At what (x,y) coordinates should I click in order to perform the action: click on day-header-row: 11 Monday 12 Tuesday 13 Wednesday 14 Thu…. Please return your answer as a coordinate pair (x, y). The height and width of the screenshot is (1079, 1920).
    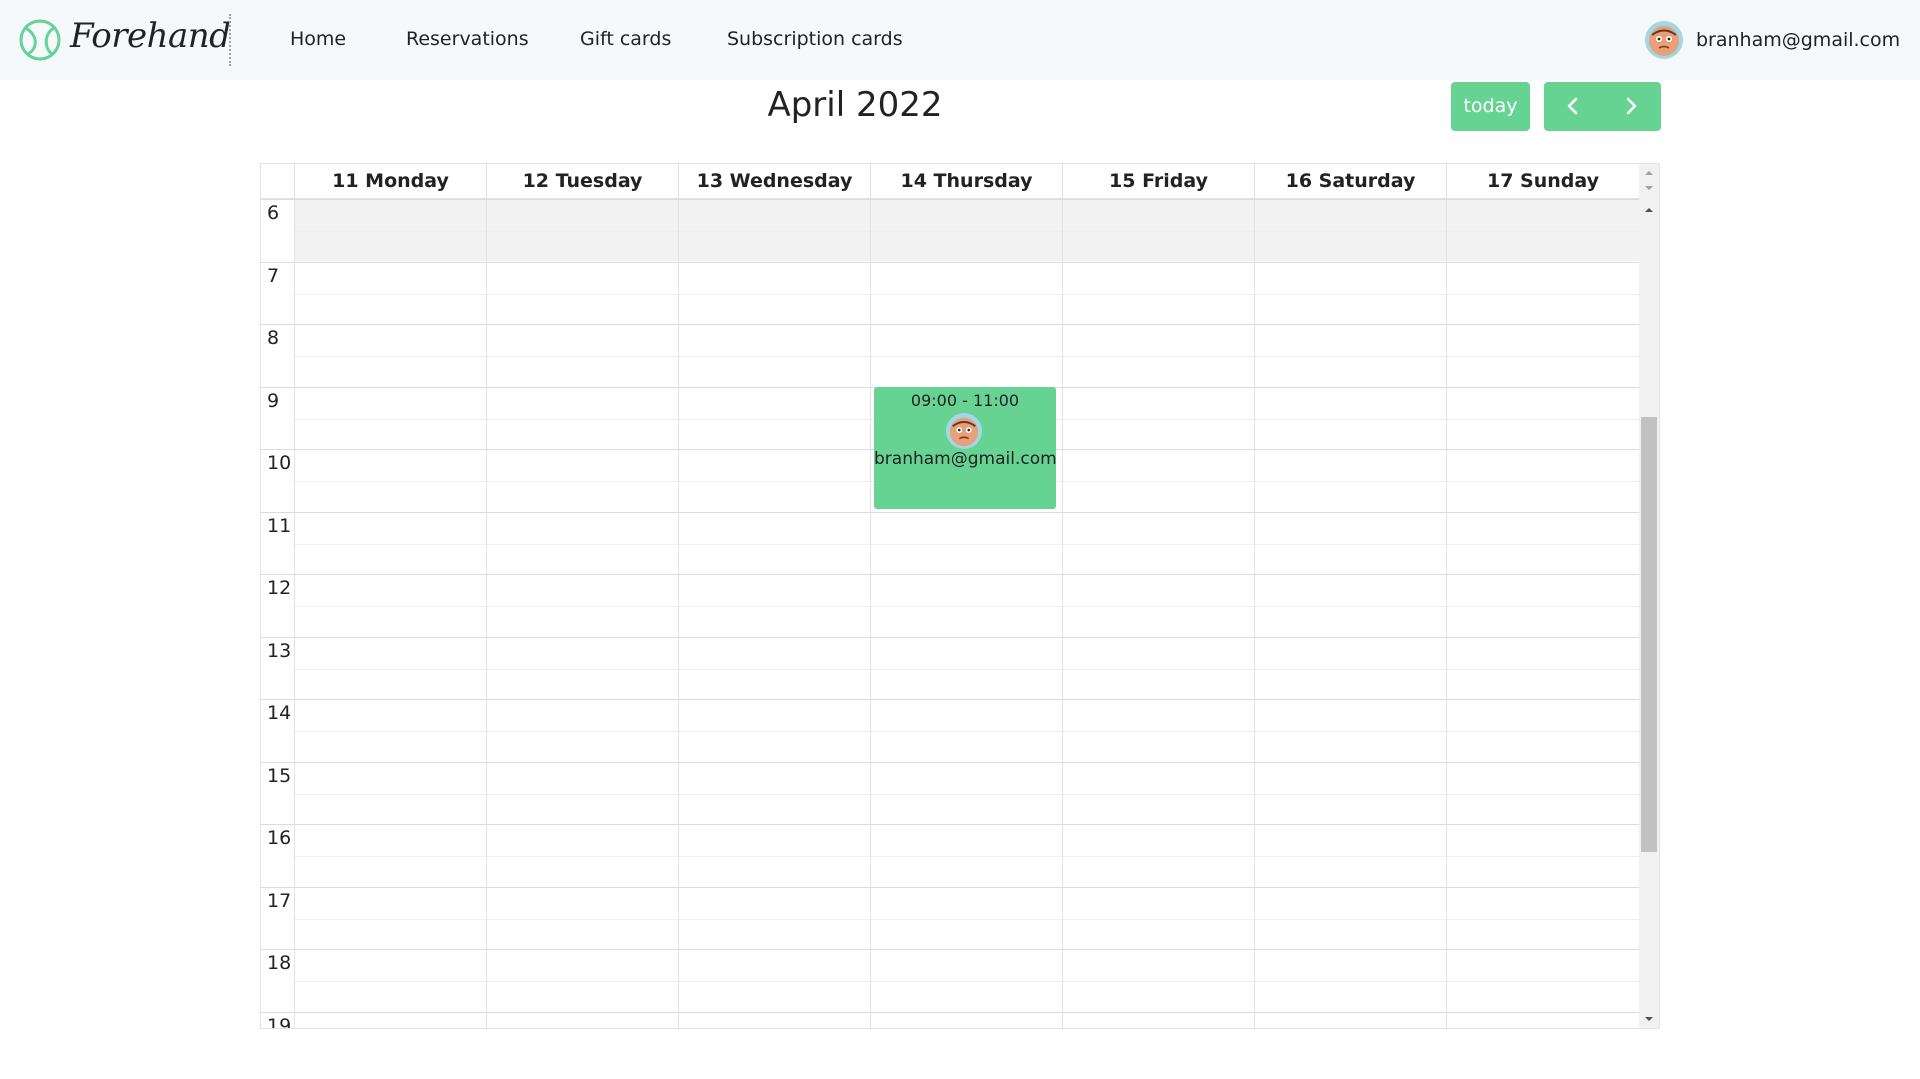
    Looking at the image, I should click on (950, 181).